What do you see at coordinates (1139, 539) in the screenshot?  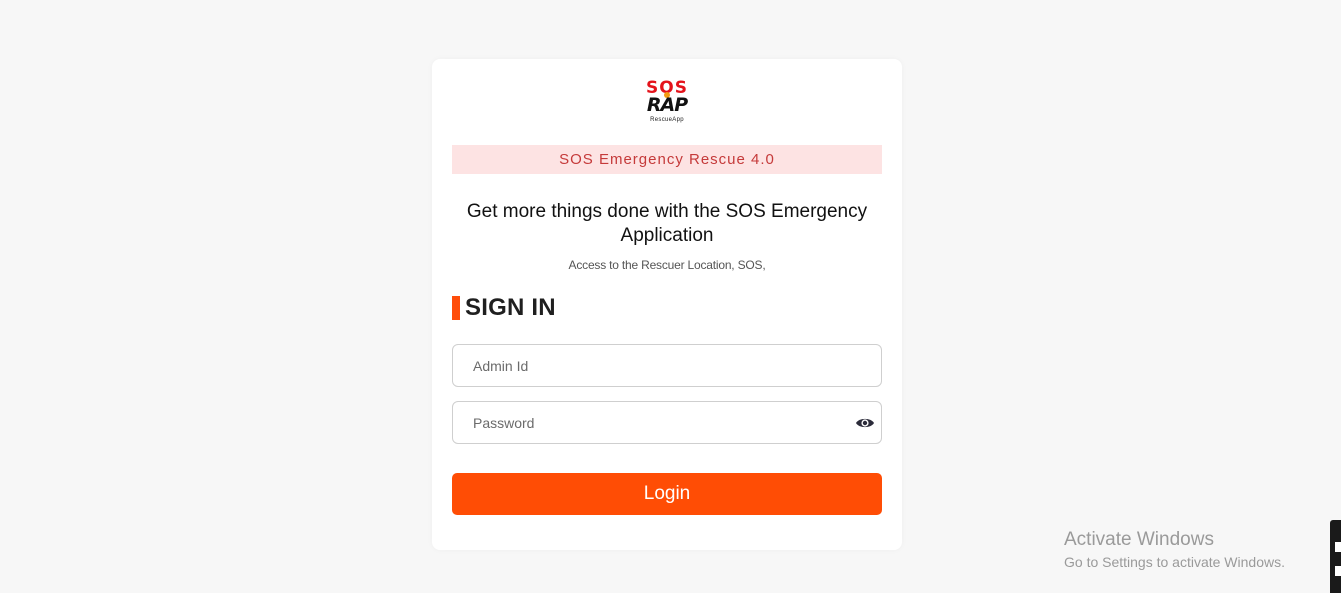 I see `watermark-title: Activate Windows` at bounding box center [1139, 539].